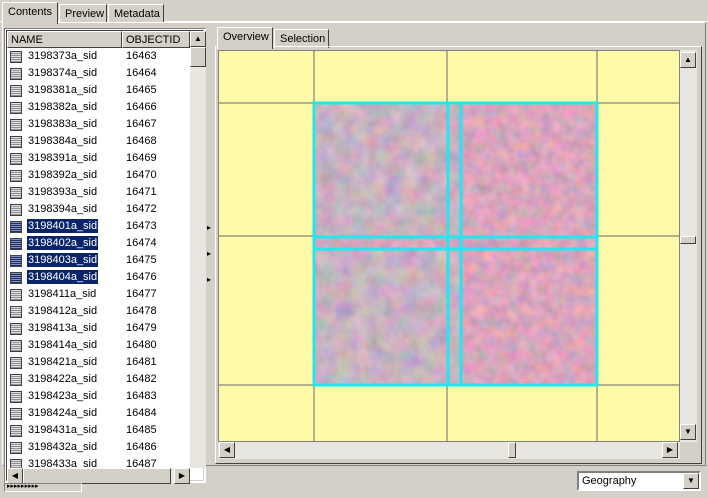  I want to click on row-objectid-cell: 16469, so click(141, 158).